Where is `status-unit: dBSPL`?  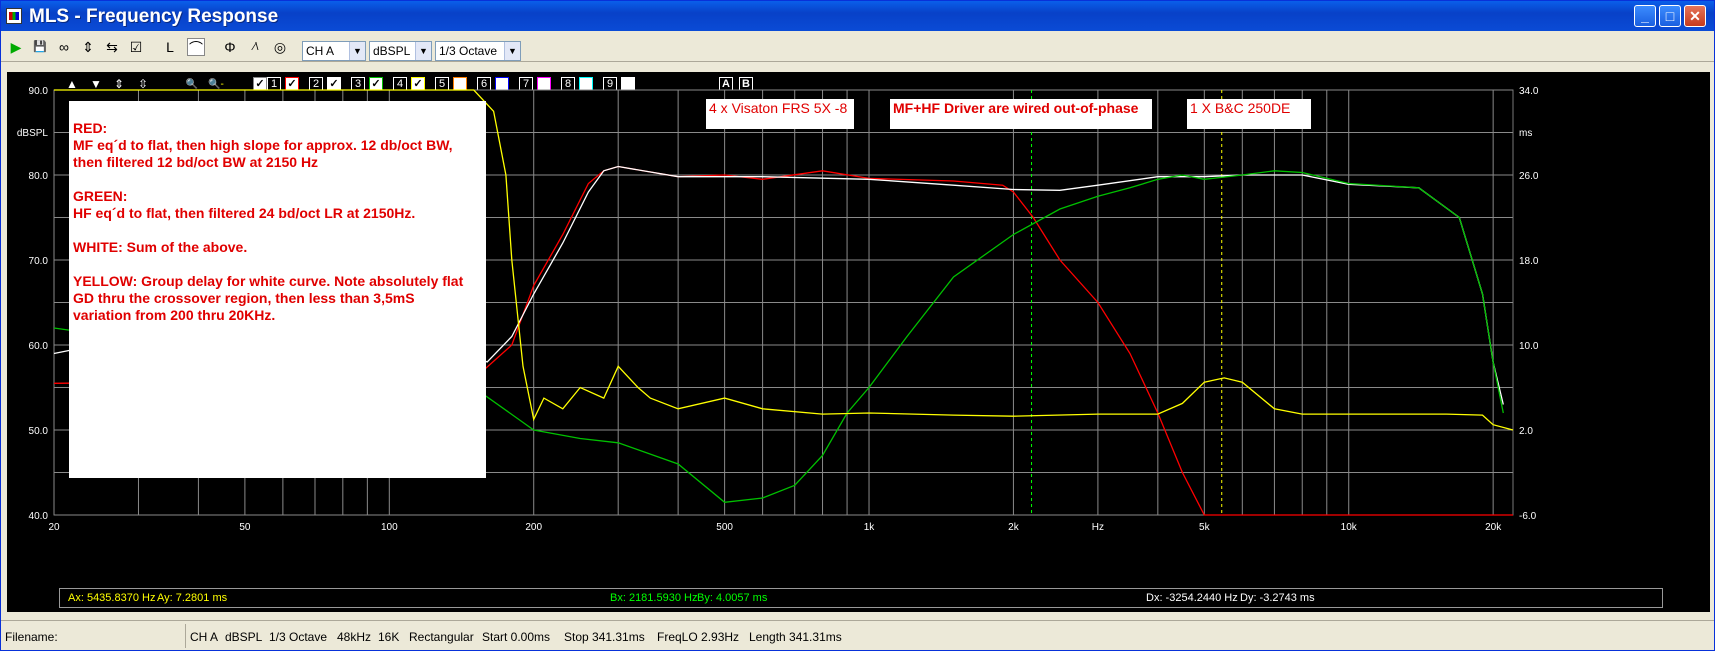 status-unit: dBSPL is located at coordinates (244, 637).